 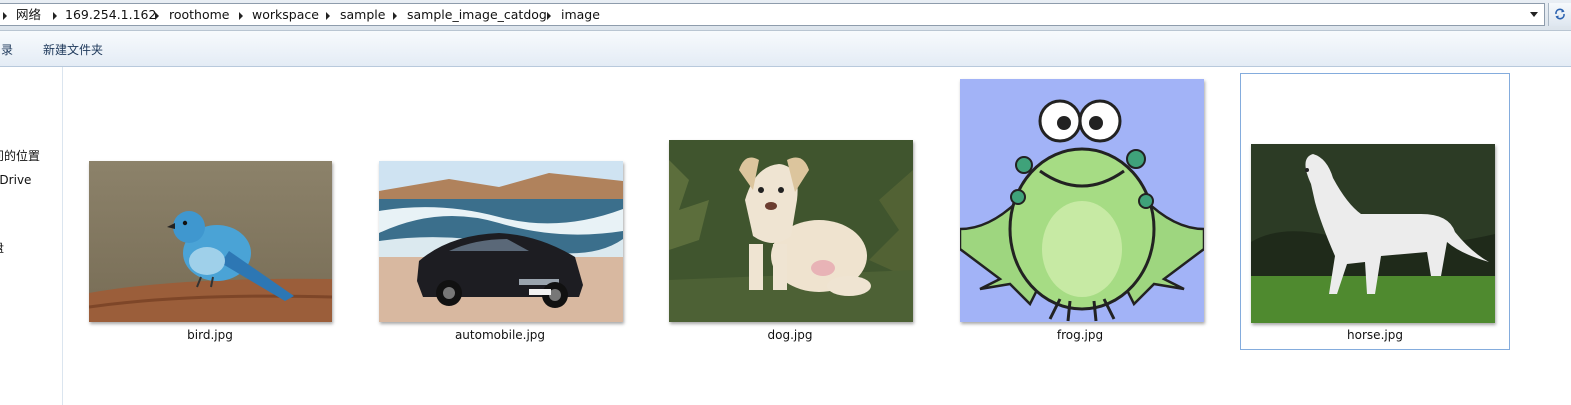 I want to click on frog-image-thumbnail, so click(x=1082, y=200).